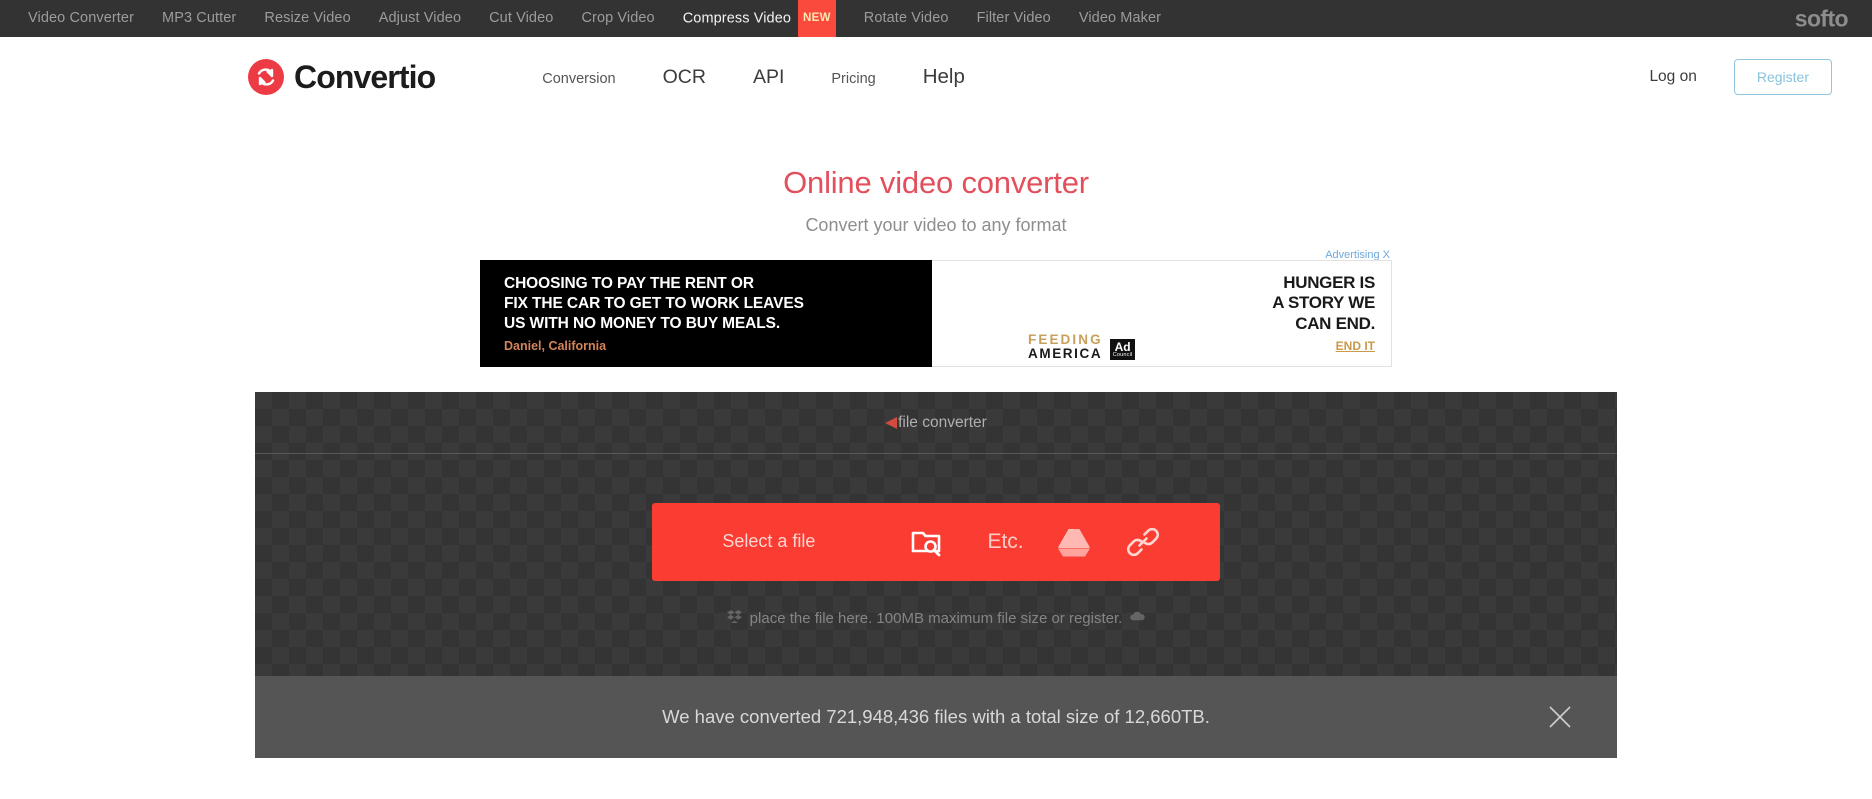  I want to click on top-link-cut-video: Cut Video, so click(521, 18).